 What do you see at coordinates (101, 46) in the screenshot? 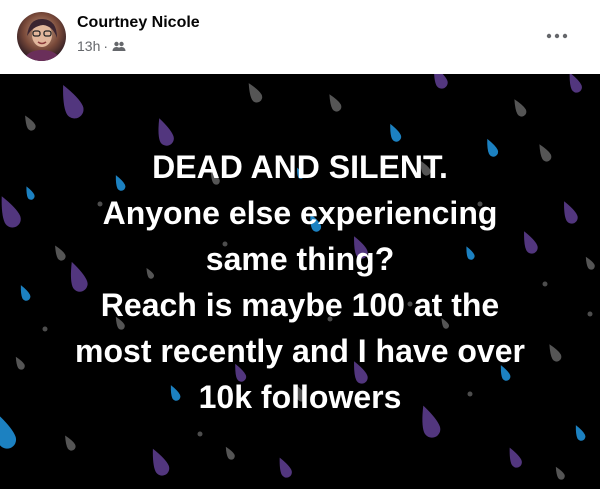
I see `post-meta: 13h ·` at bounding box center [101, 46].